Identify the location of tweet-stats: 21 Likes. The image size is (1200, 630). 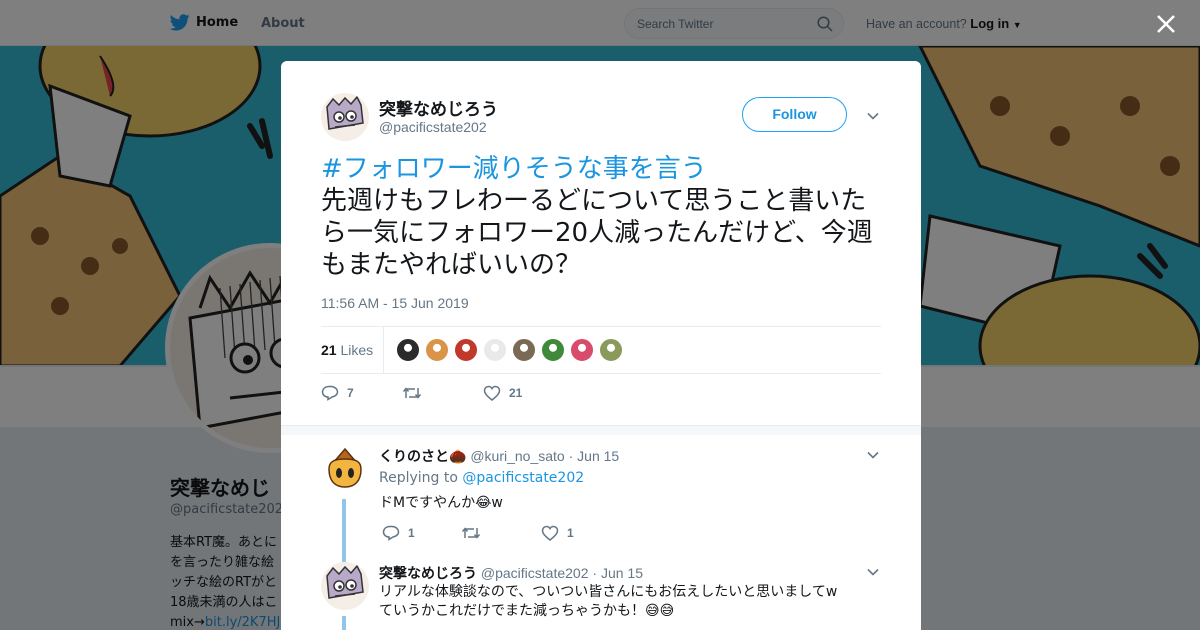
(601, 350).